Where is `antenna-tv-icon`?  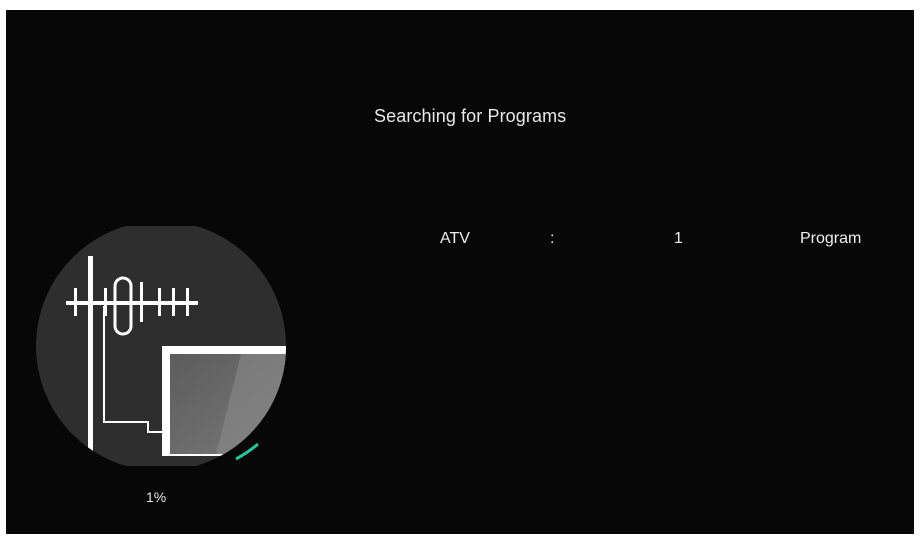
antenna-tv-icon is located at coordinates (166, 346).